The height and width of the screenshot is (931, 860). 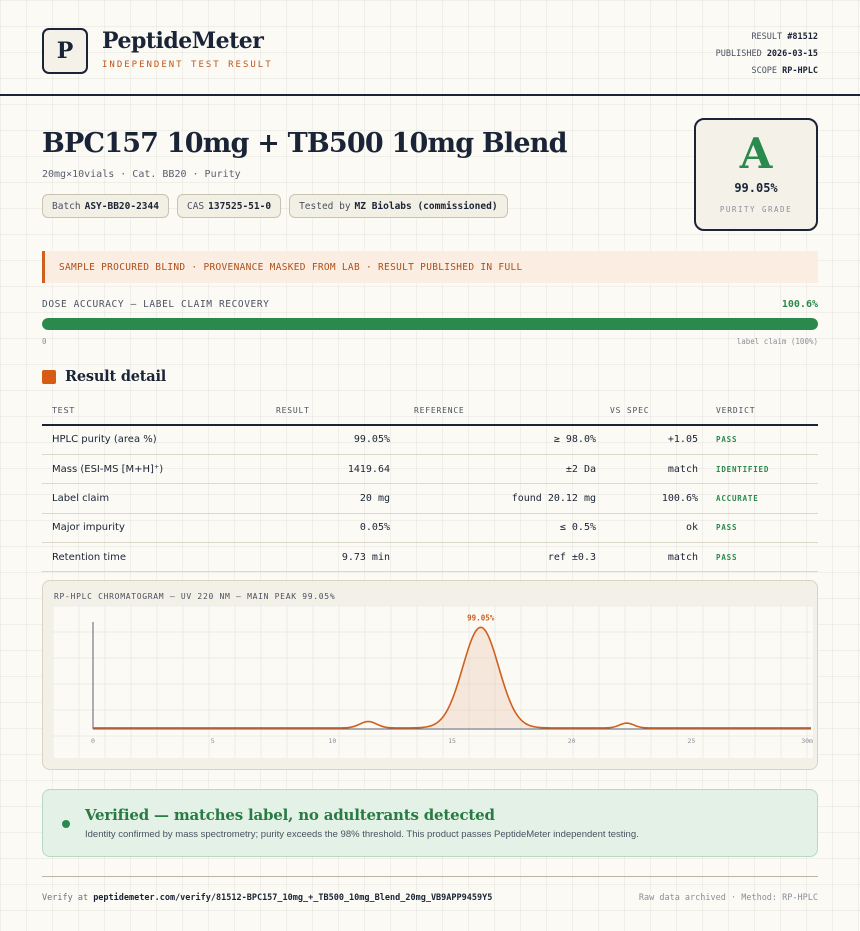 What do you see at coordinates (756, 153) in the screenshot?
I see `grade-letter: A` at bounding box center [756, 153].